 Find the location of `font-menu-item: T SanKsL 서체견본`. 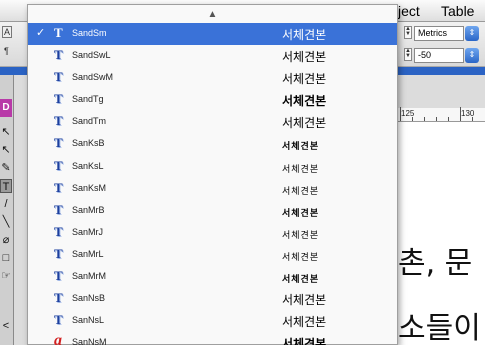

font-menu-item: T SanKsL 서체견본 is located at coordinates (212, 167).